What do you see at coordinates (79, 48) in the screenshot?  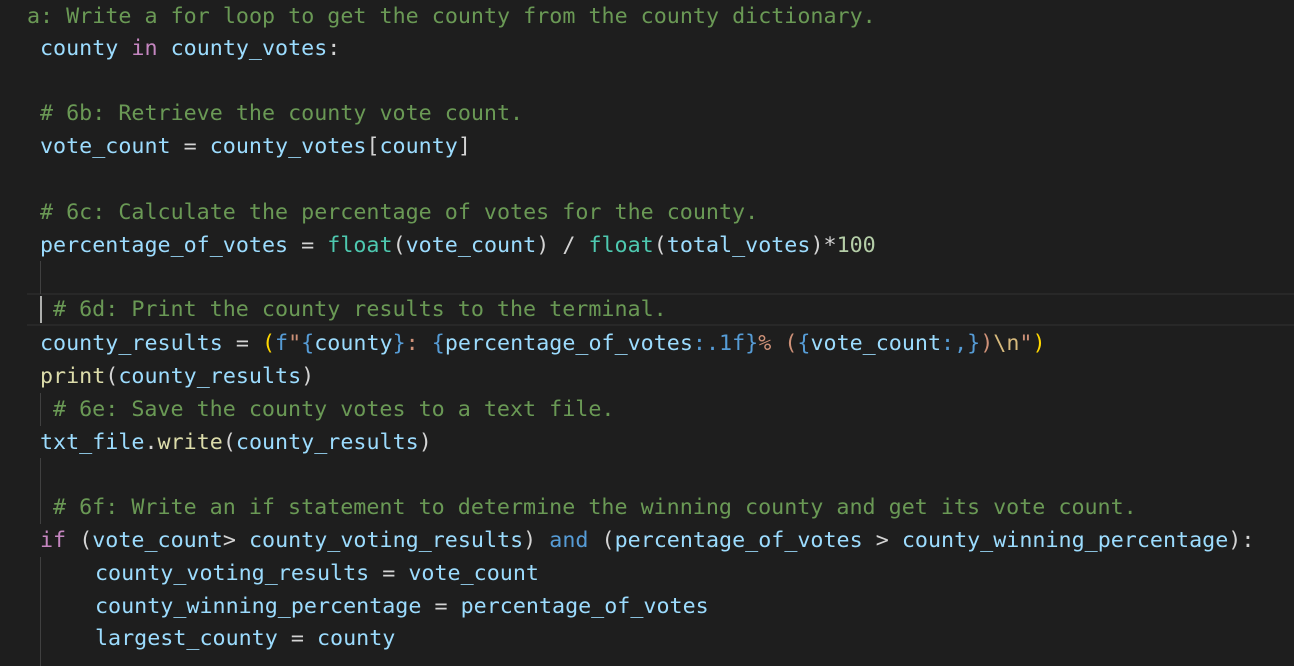 I see `loop-variable: county` at bounding box center [79, 48].